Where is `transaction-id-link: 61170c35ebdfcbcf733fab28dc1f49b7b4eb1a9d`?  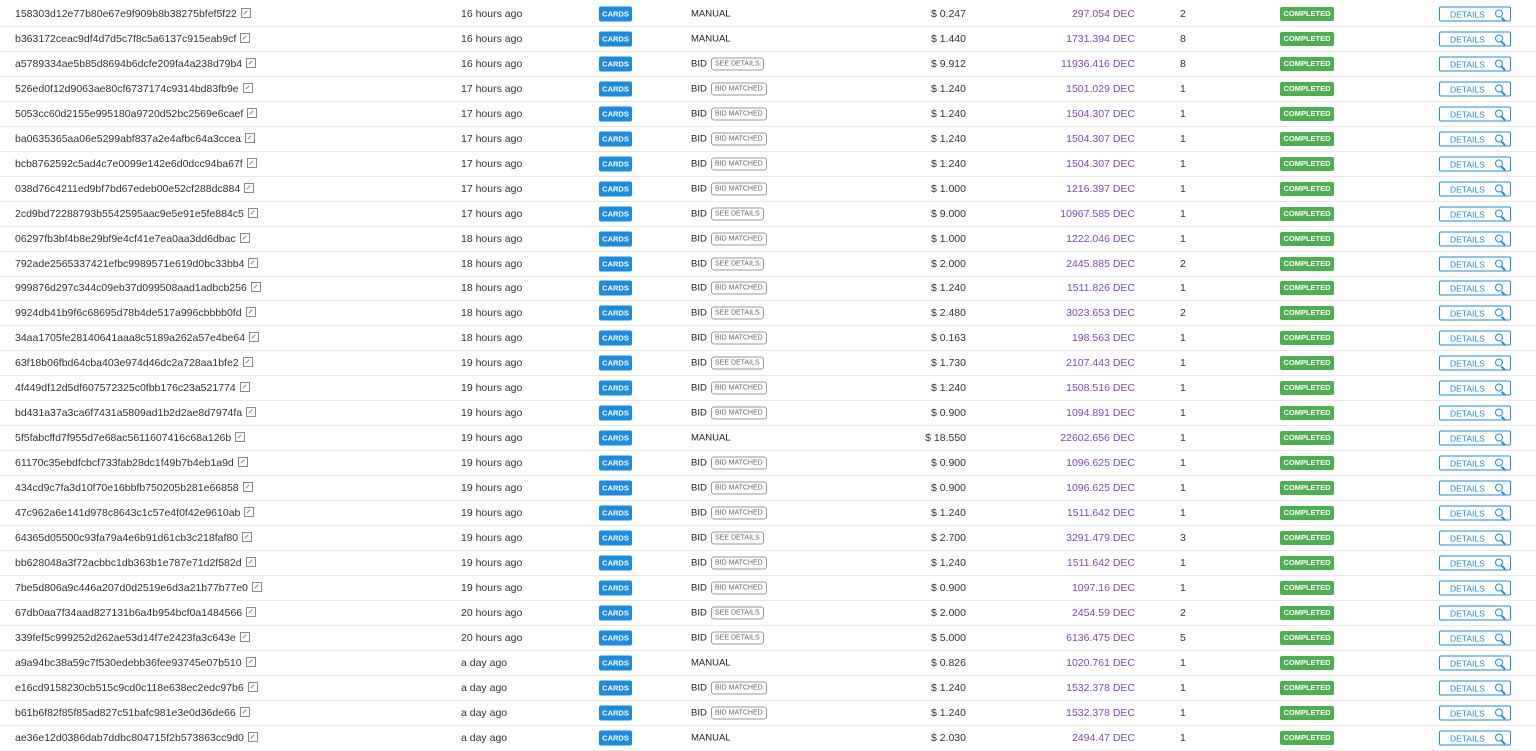 transaction-id-link: 61170c35ebdfcbcf733fab28dc1f49b7b4eb1a9d is located at coordinates (131, 463).